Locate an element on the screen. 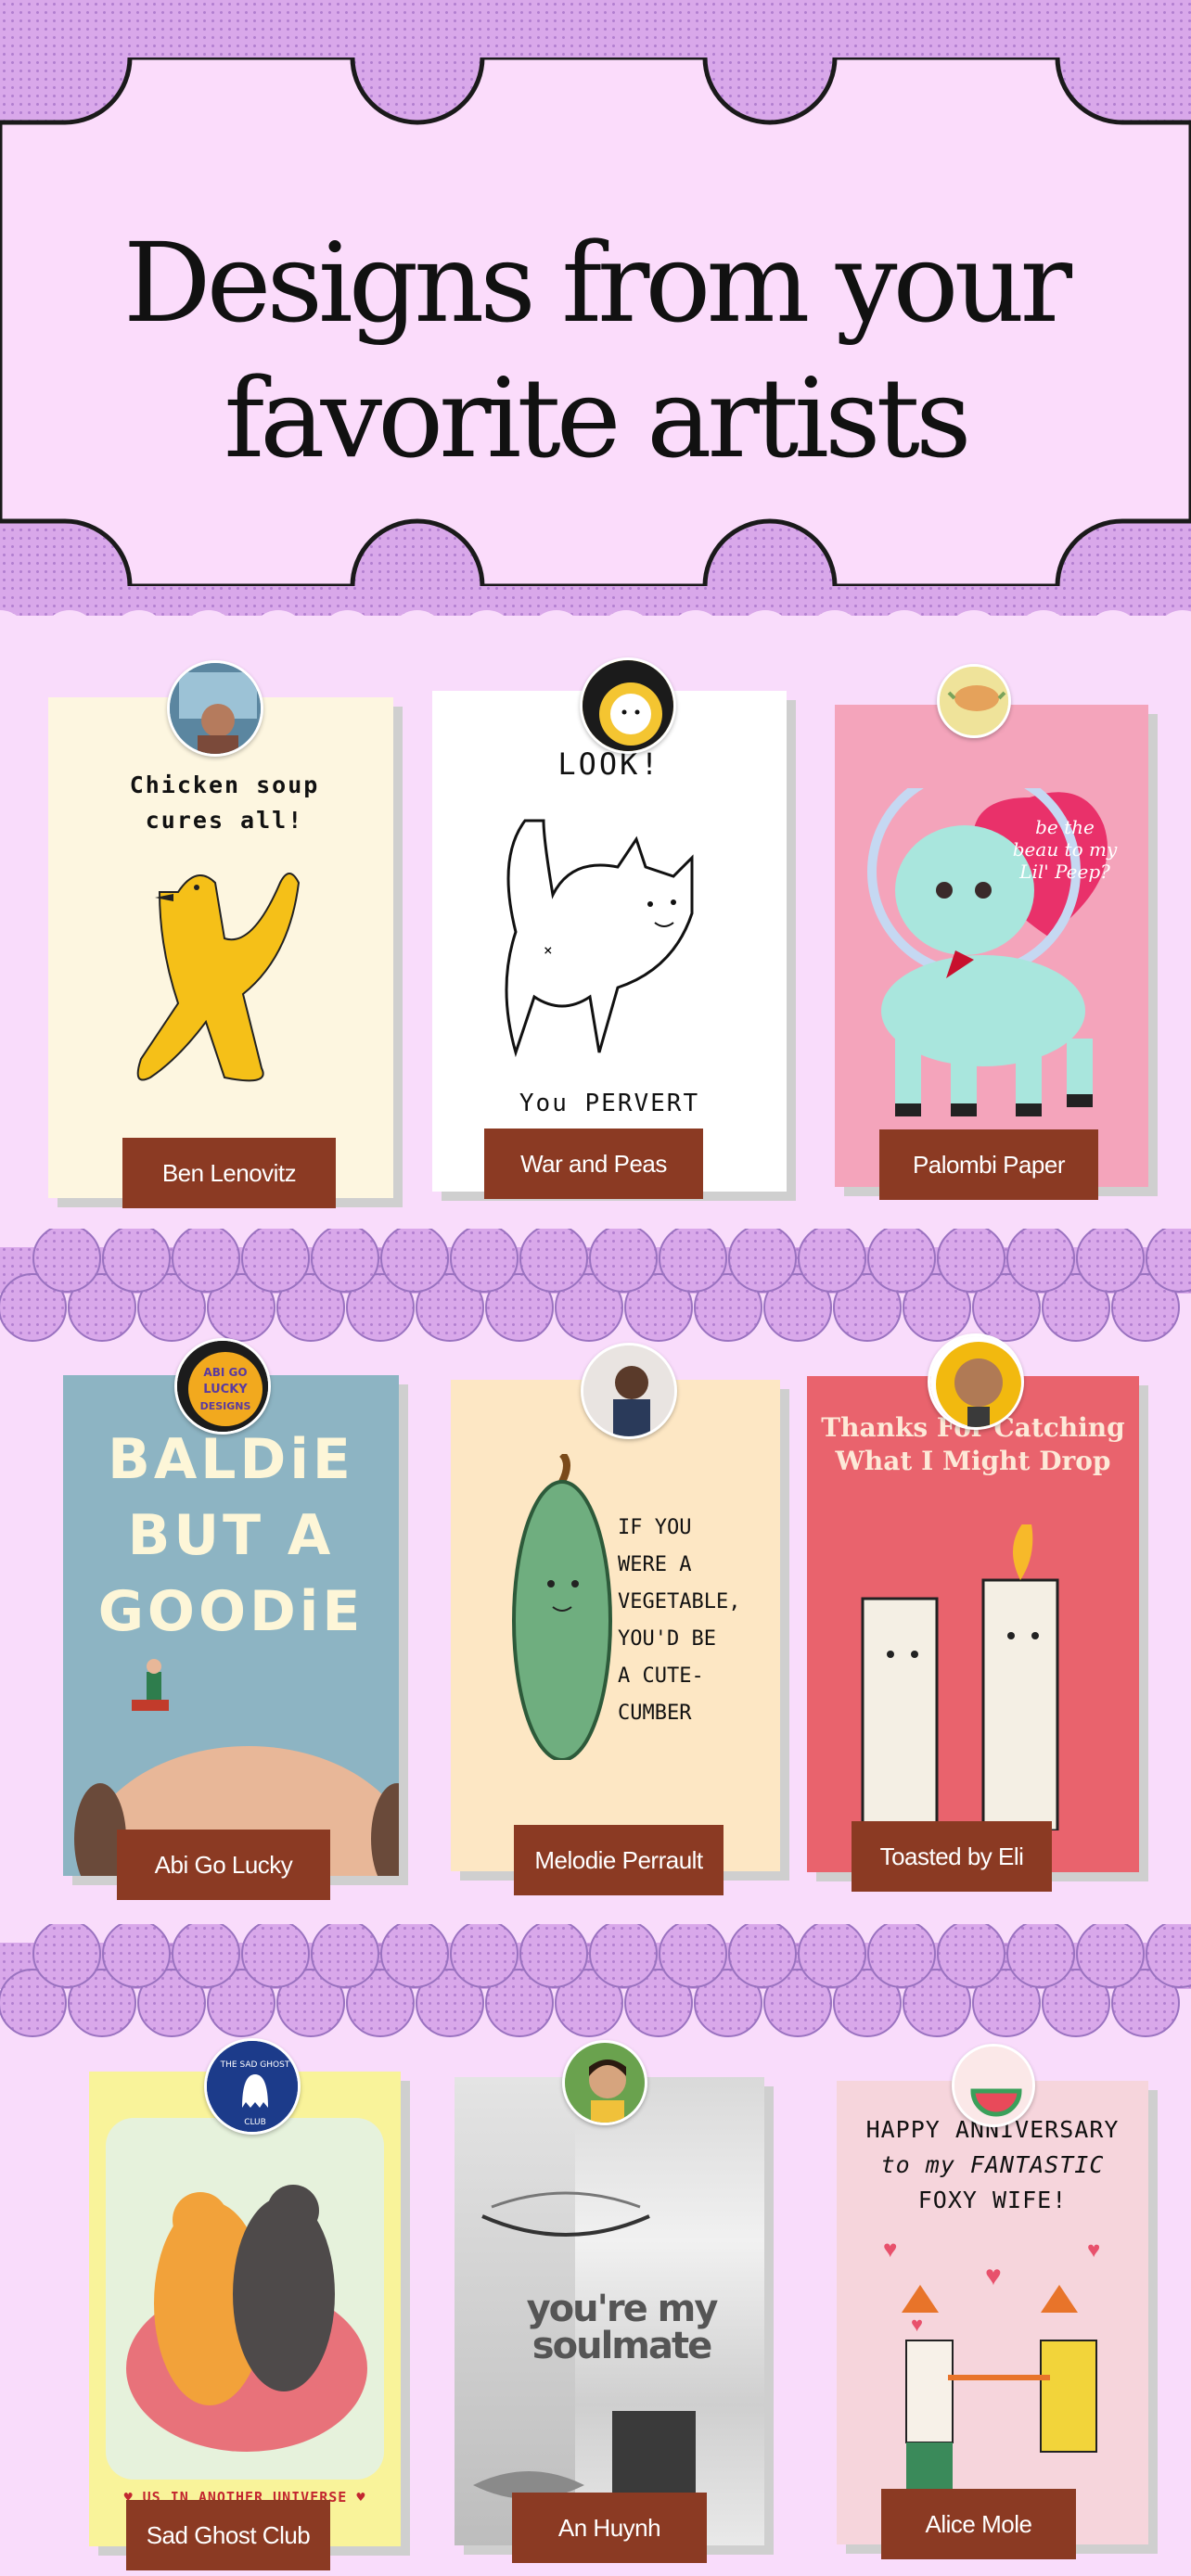  avatar: THE SAD GHOST CLUB is located at coordinates (252, 2086).